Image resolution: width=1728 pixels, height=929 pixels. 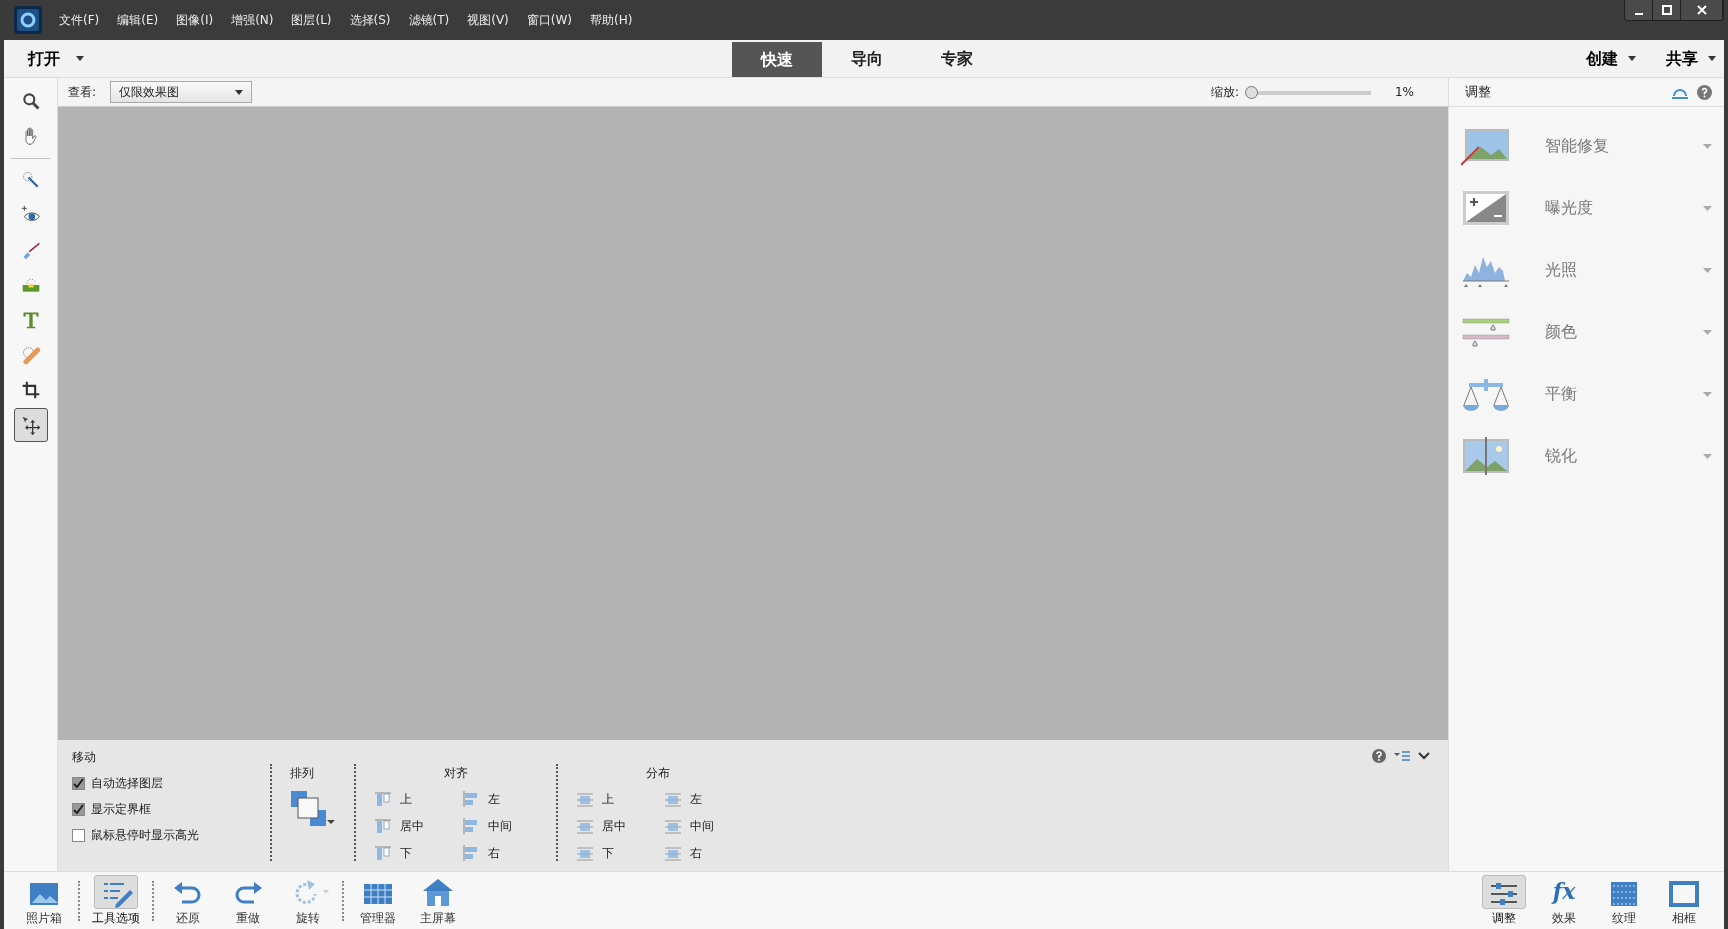 I want to click on close-button, so click(x=1702, y=10).